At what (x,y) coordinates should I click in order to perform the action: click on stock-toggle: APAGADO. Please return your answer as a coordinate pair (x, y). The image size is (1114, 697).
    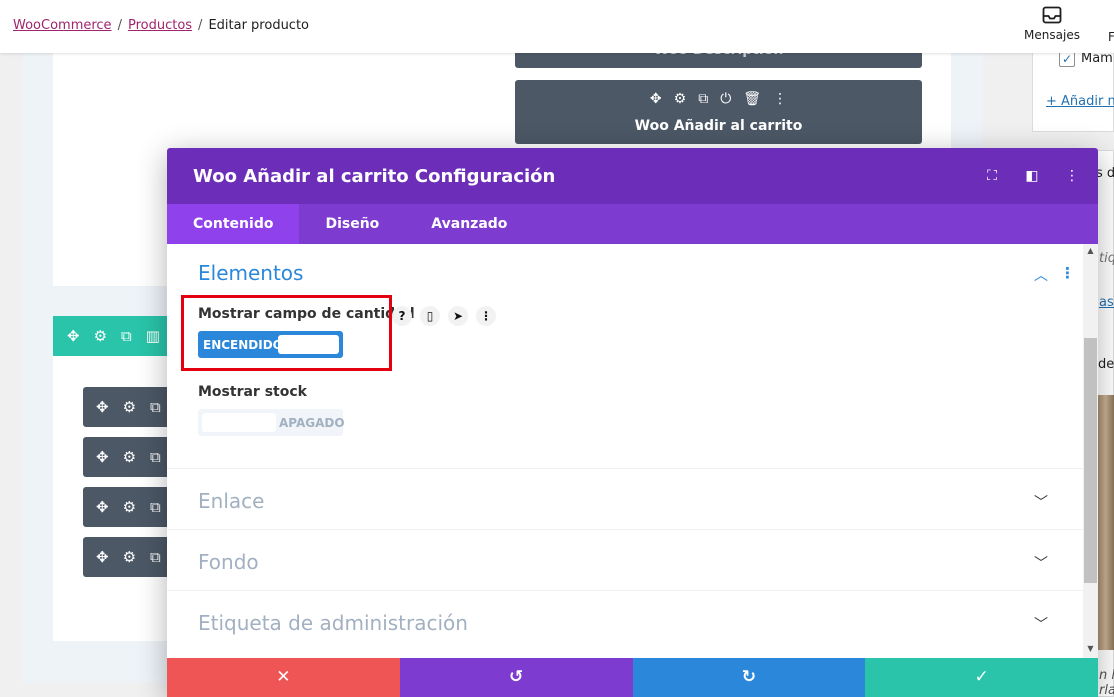
    Looking at the image, I should click on (271, 422).